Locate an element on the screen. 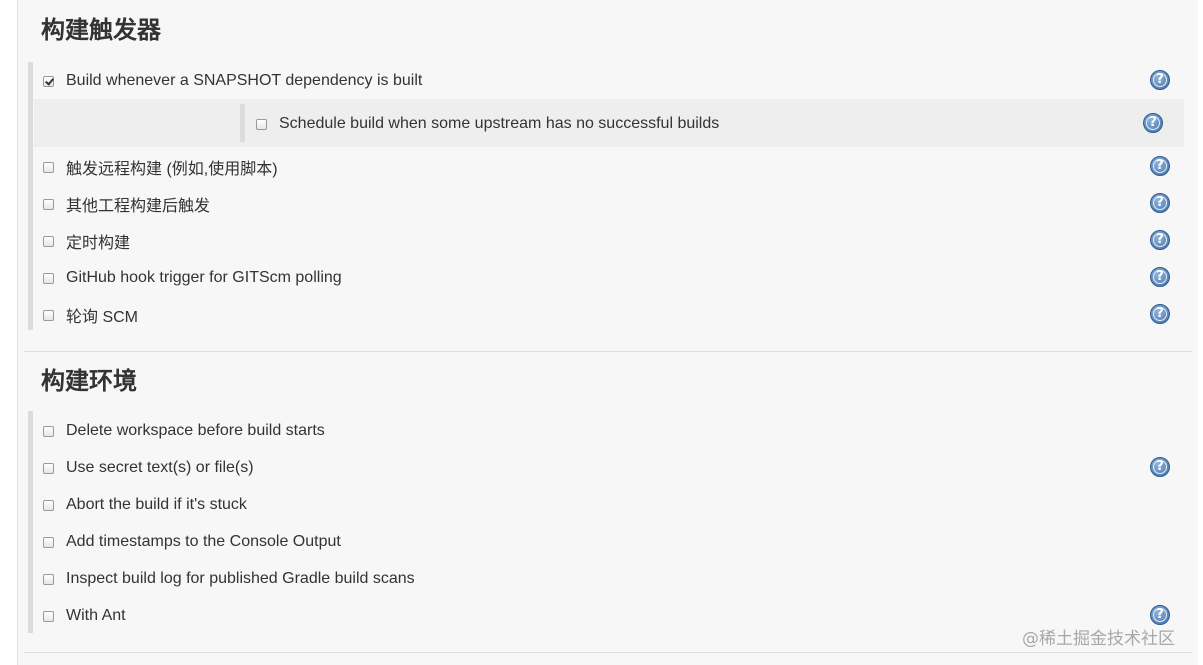 The height and width of the screenshot is (665, 1203). checkbox-gradle-build-scans is located at coordinates (48, 579).